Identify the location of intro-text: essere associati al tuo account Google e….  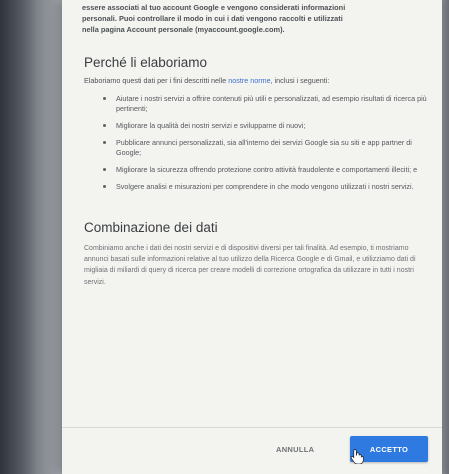
(255, 18).